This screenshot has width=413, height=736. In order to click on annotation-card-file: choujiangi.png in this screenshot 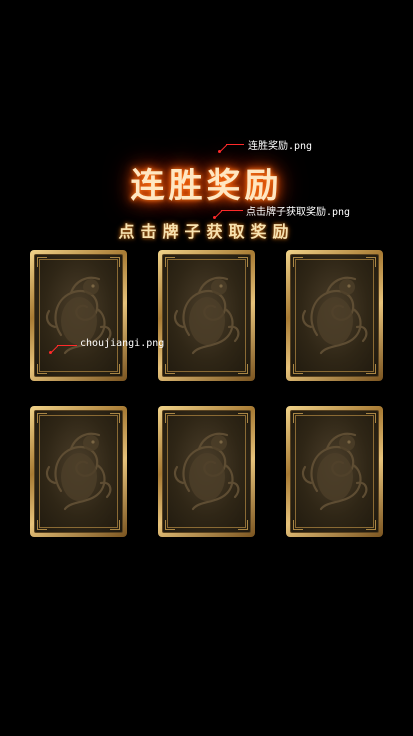, I will do `click(122, 343)`.